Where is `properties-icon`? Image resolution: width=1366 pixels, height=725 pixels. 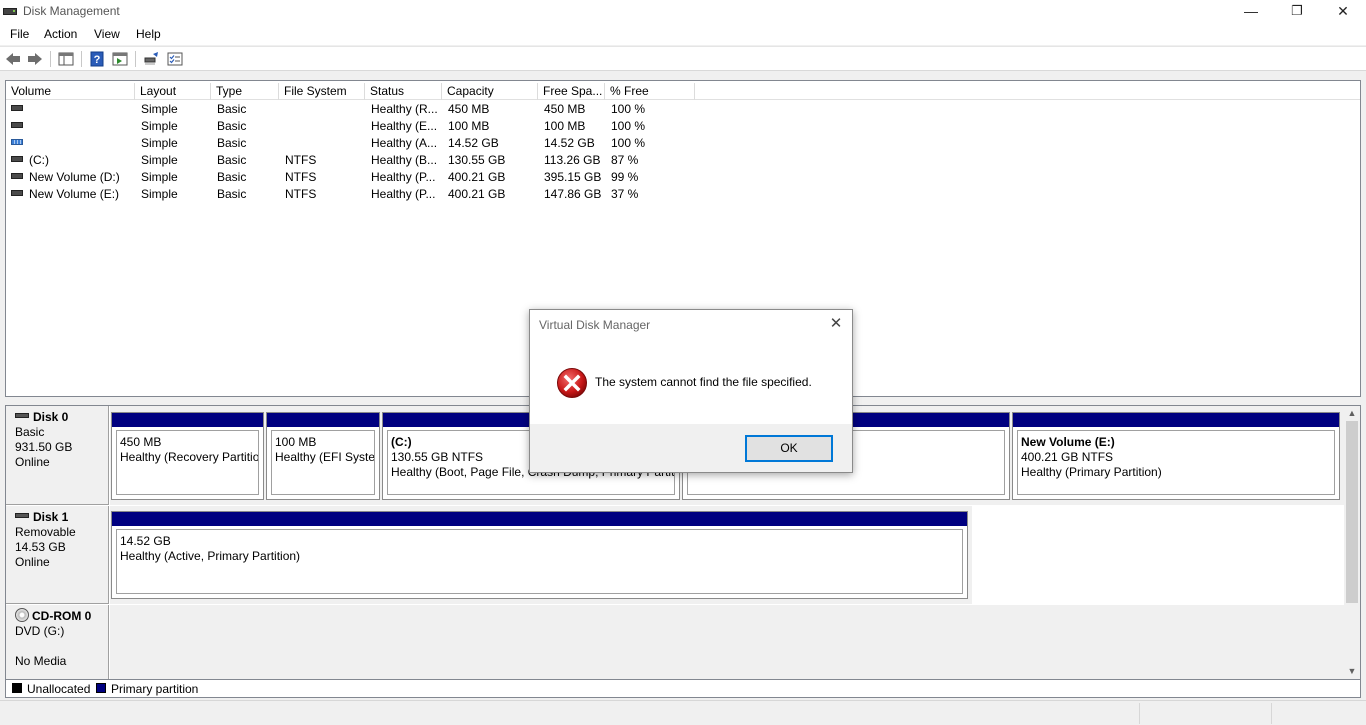 properties-icon is located at coordinates (120, 59).